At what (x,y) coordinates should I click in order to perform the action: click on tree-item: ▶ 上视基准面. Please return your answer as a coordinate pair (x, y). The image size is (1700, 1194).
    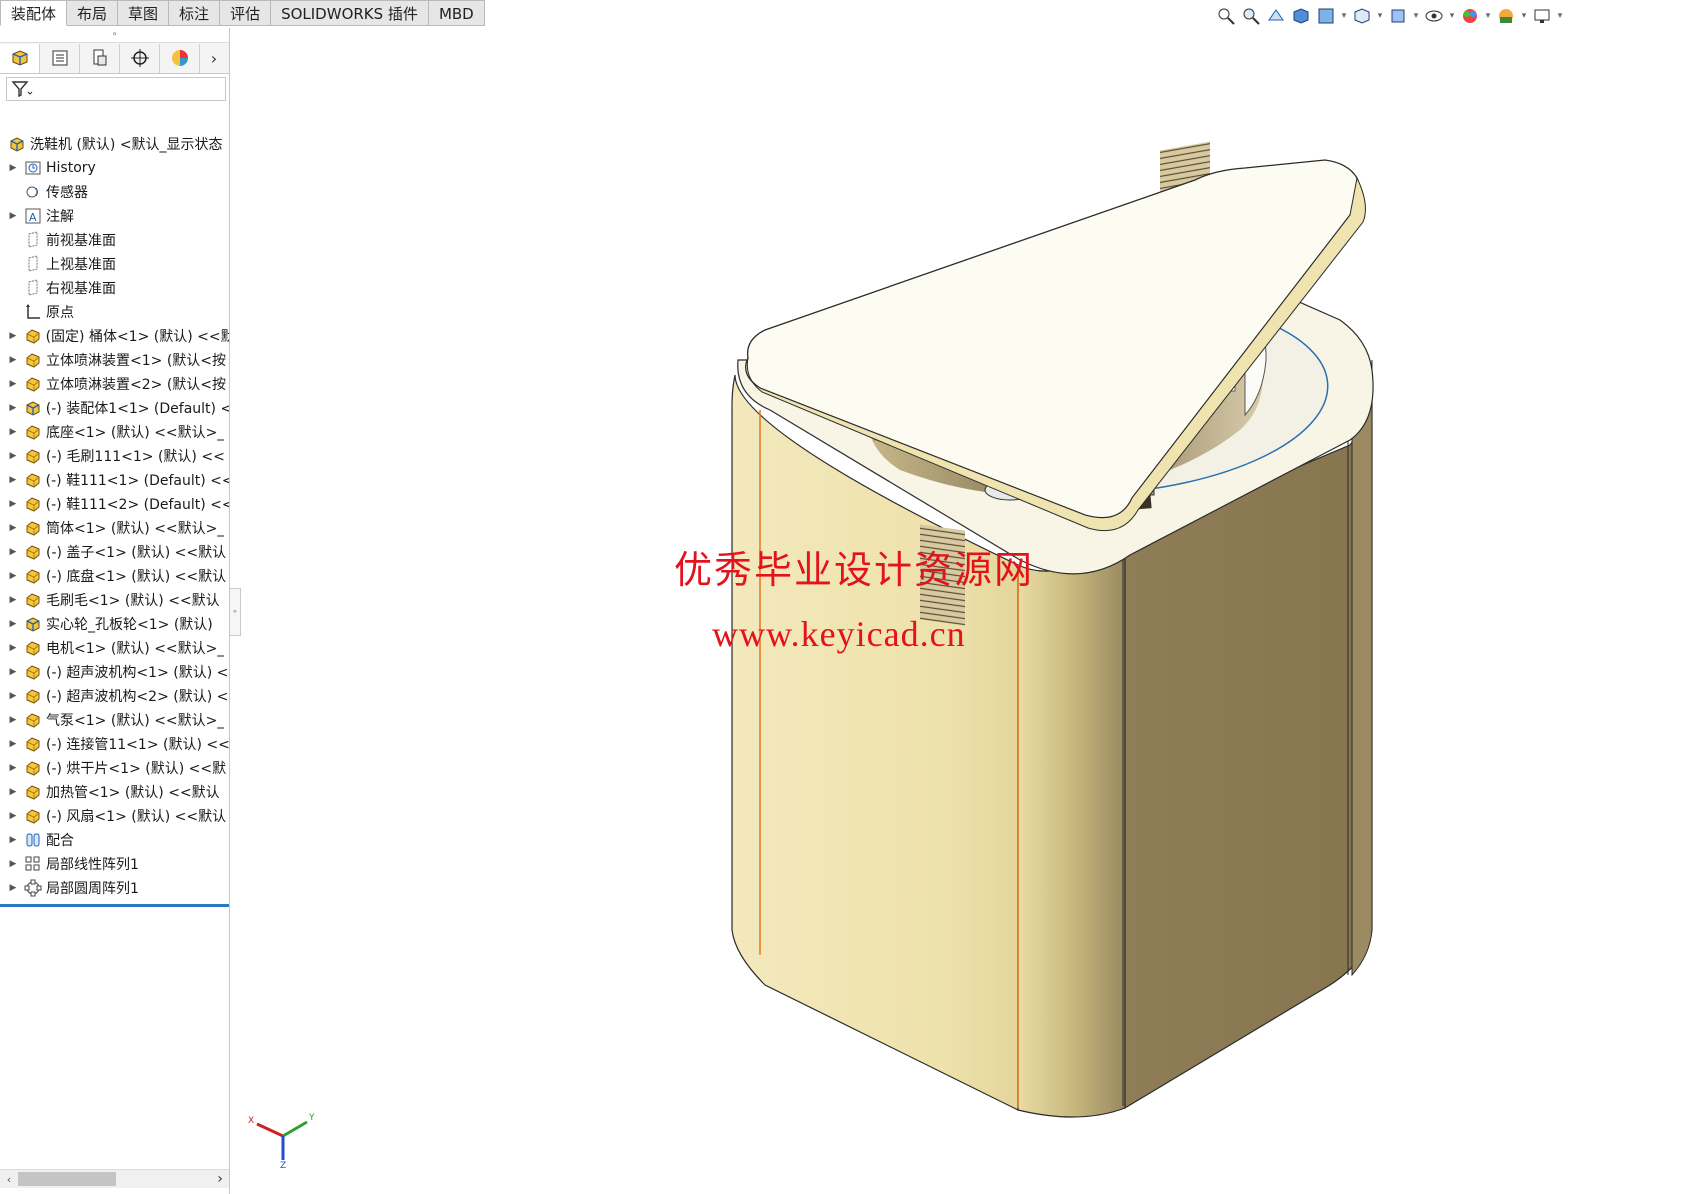
    Looking at the image, I should click on (114, 264).